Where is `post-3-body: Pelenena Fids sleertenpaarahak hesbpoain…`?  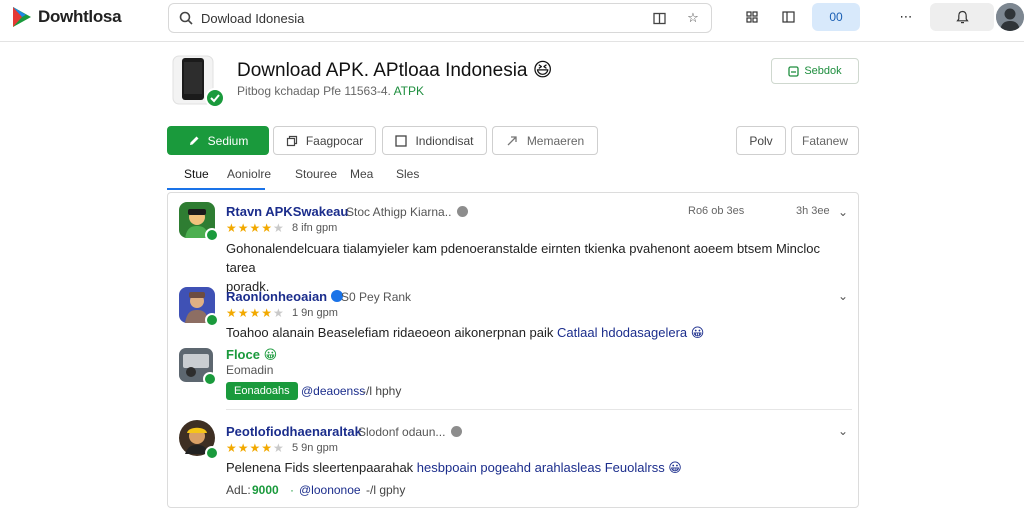
post-3-body: Pelenena Fids sleertenpaarahak hesbpoain… is located at coordinates (454, 467).